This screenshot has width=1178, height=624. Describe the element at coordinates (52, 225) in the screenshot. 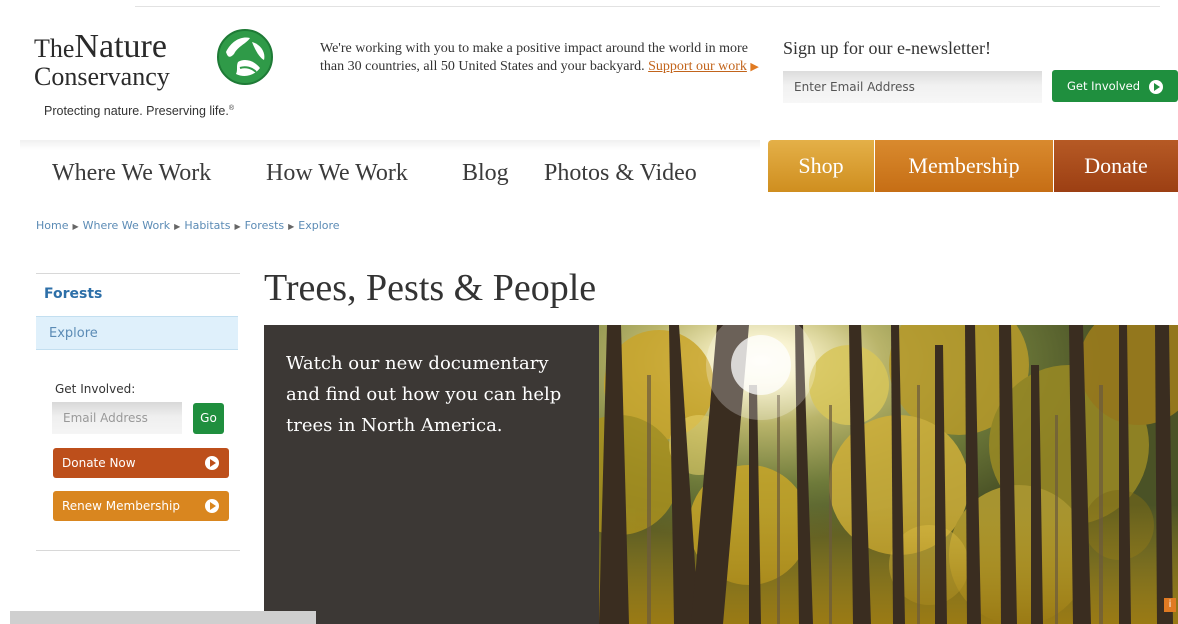

I see `breadcrumb-home: Home` at that location.